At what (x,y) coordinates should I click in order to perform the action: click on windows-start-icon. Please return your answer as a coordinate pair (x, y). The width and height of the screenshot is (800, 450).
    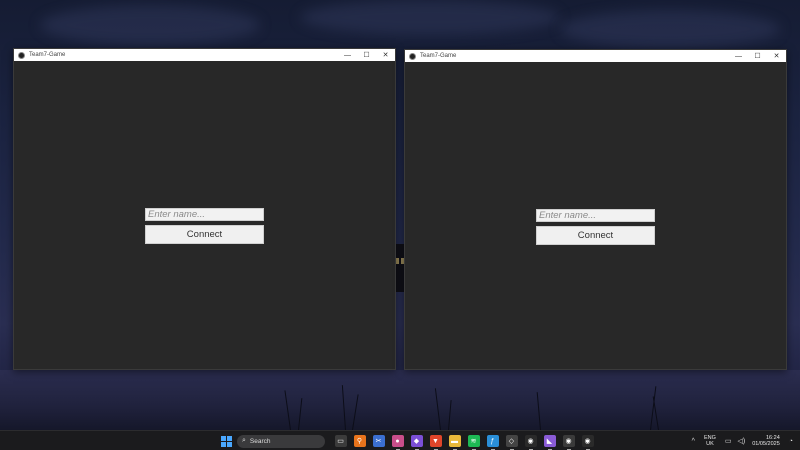
    Looking at the image, I should click on (226, 441).